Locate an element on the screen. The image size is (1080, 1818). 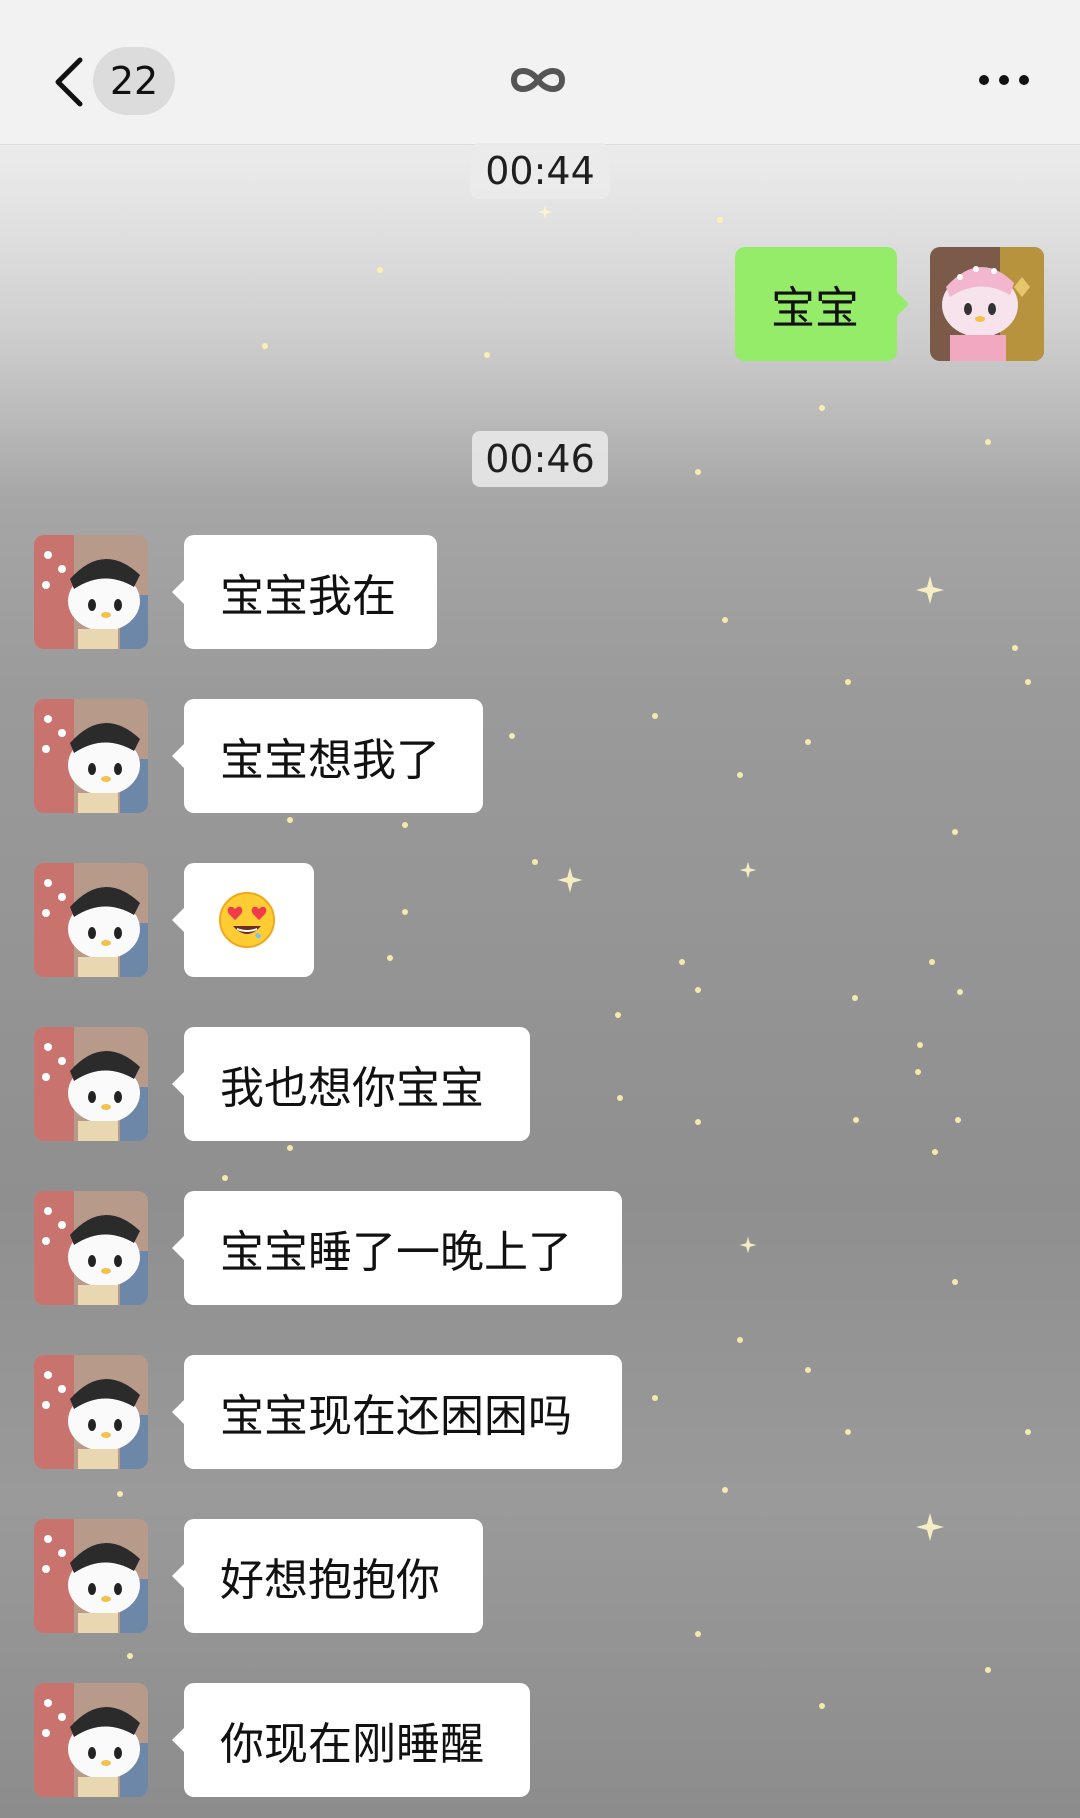
more-button is located at coordinates (1004, 80).